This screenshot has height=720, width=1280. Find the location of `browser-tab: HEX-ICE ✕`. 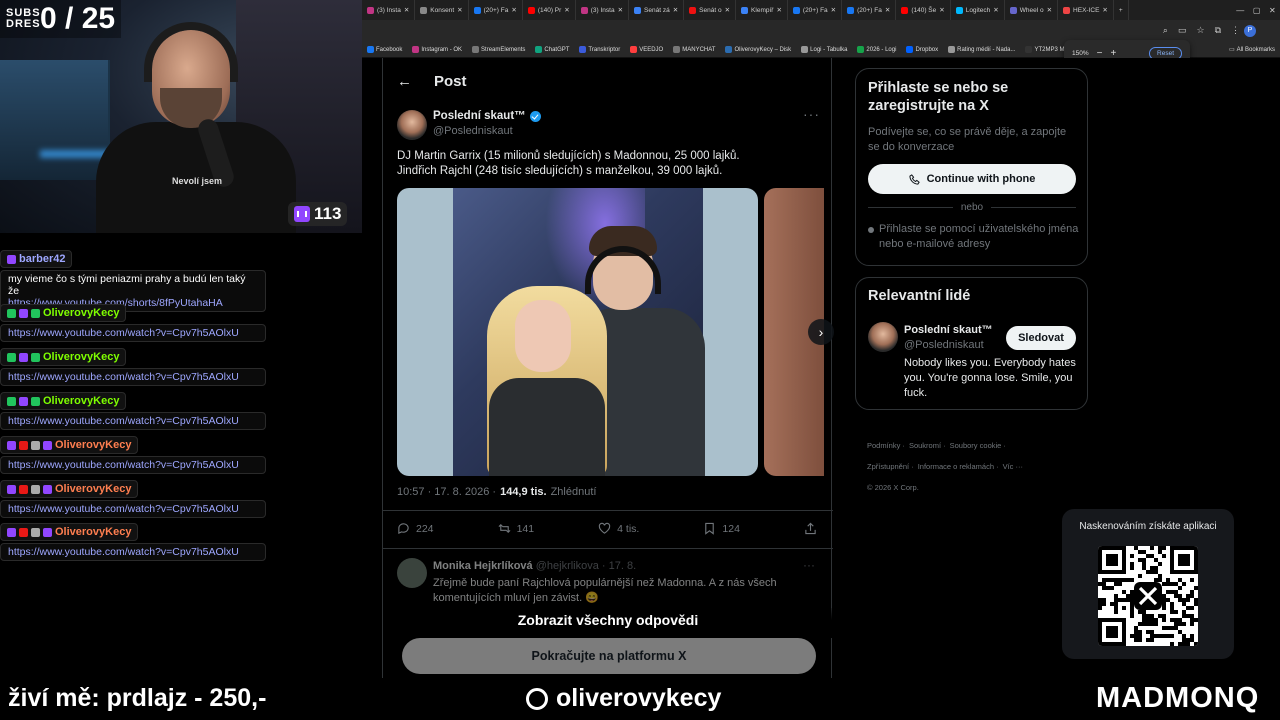

browser-tab: HEX-ICE ✕ is located at coordinates (1086, 10).